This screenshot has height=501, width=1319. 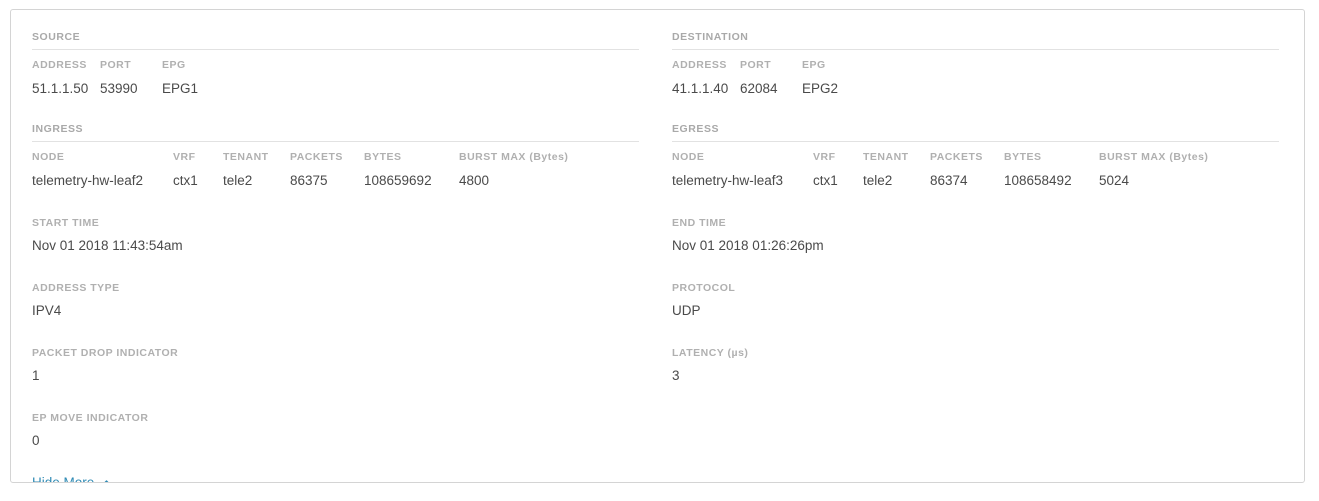 I want to click on destination-section-divider, so click(x=975, y=49).